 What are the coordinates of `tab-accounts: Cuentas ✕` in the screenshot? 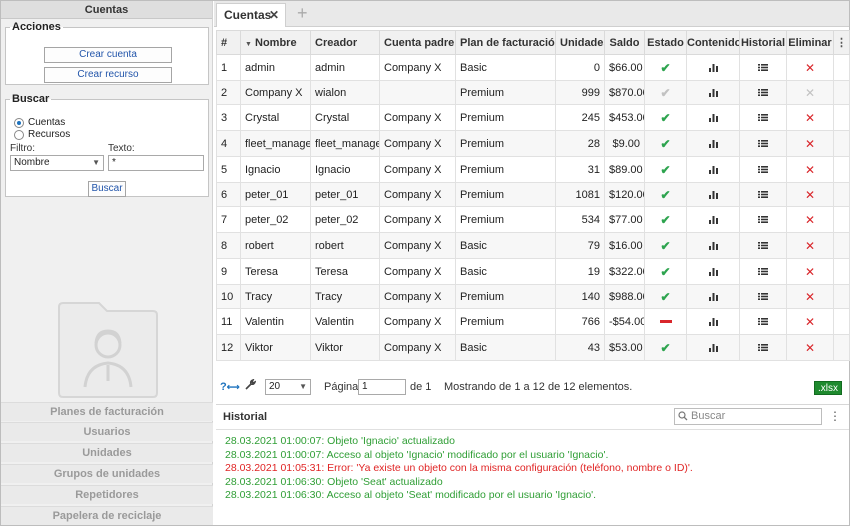 It's located at (251, 15).